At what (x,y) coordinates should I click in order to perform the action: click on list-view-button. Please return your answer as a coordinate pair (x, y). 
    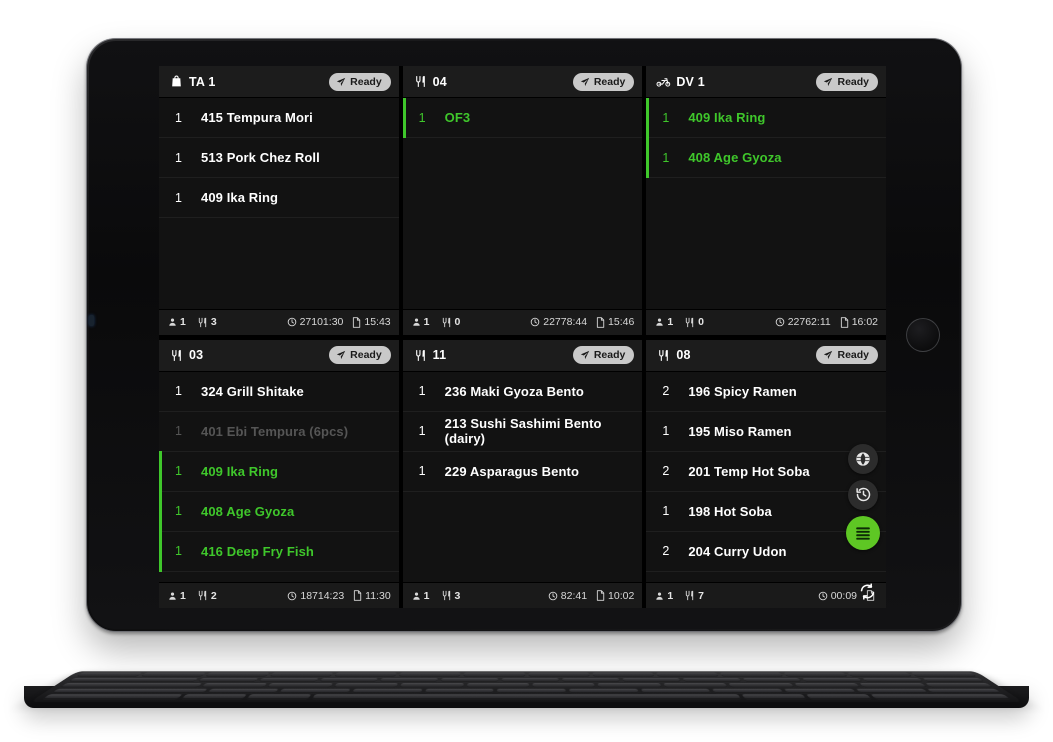
    Looking at the image, I should click on (863, 532).